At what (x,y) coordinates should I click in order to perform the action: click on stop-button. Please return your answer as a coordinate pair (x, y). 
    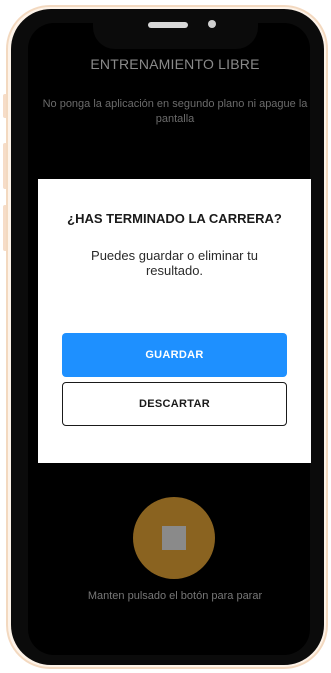
    Looking at the image, I should click on (174, 538).